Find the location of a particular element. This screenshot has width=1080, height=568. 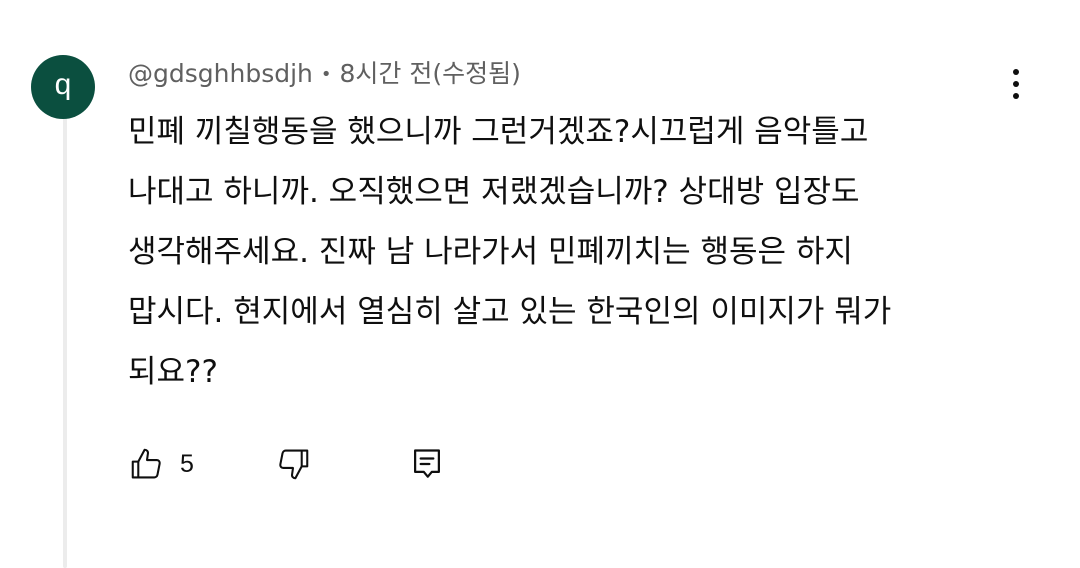

reply-comment-icon is located at coordinates (427, 463).